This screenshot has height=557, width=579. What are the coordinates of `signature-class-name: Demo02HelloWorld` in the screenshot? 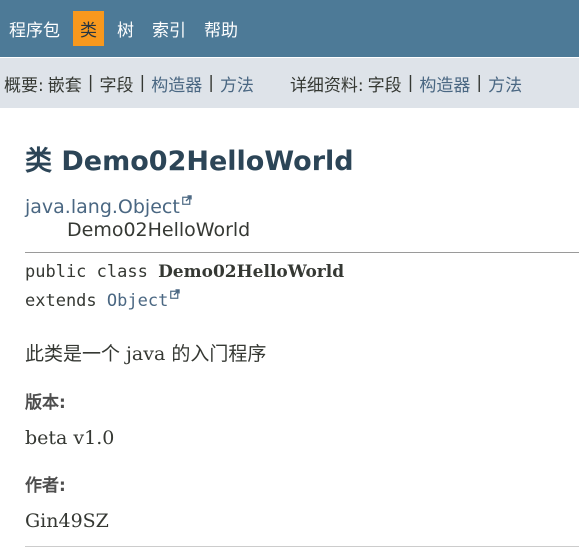 It's located at (251, 272).